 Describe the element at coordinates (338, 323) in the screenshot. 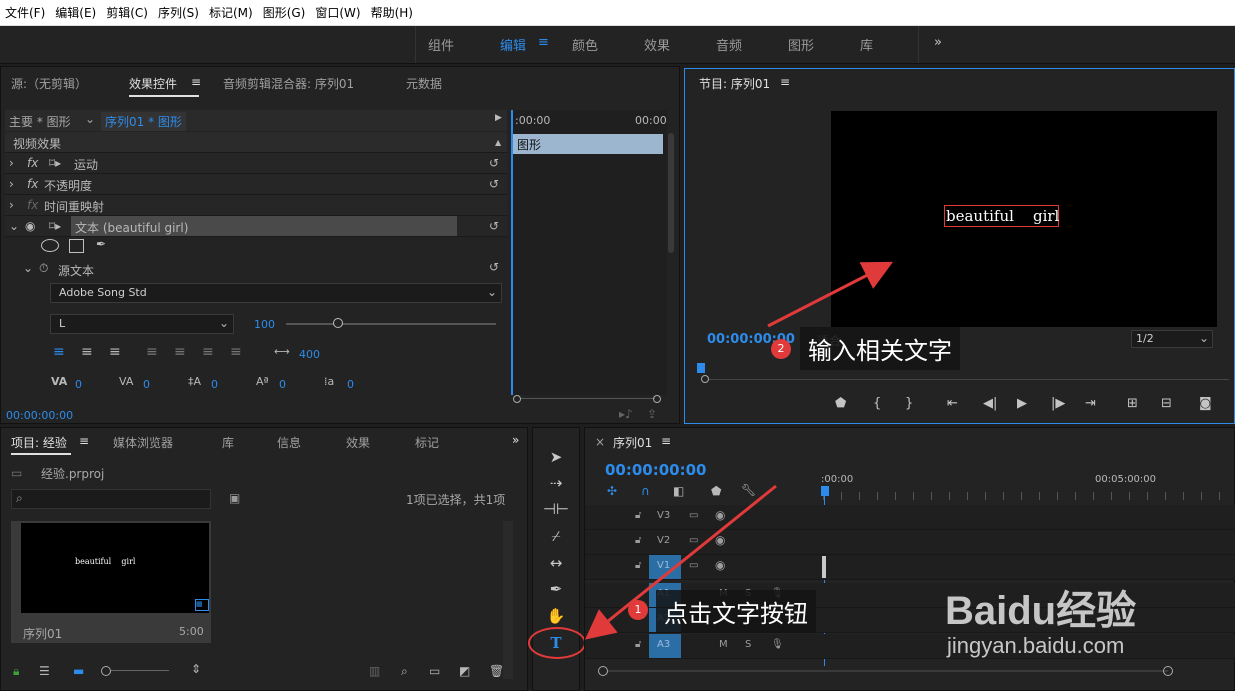

I see `font-size-slider-handle` at that location.